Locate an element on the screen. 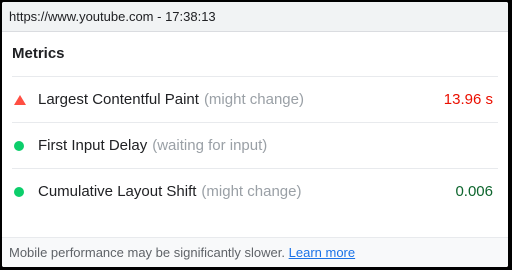  triangle-shape is located at coordinates (20, 99).